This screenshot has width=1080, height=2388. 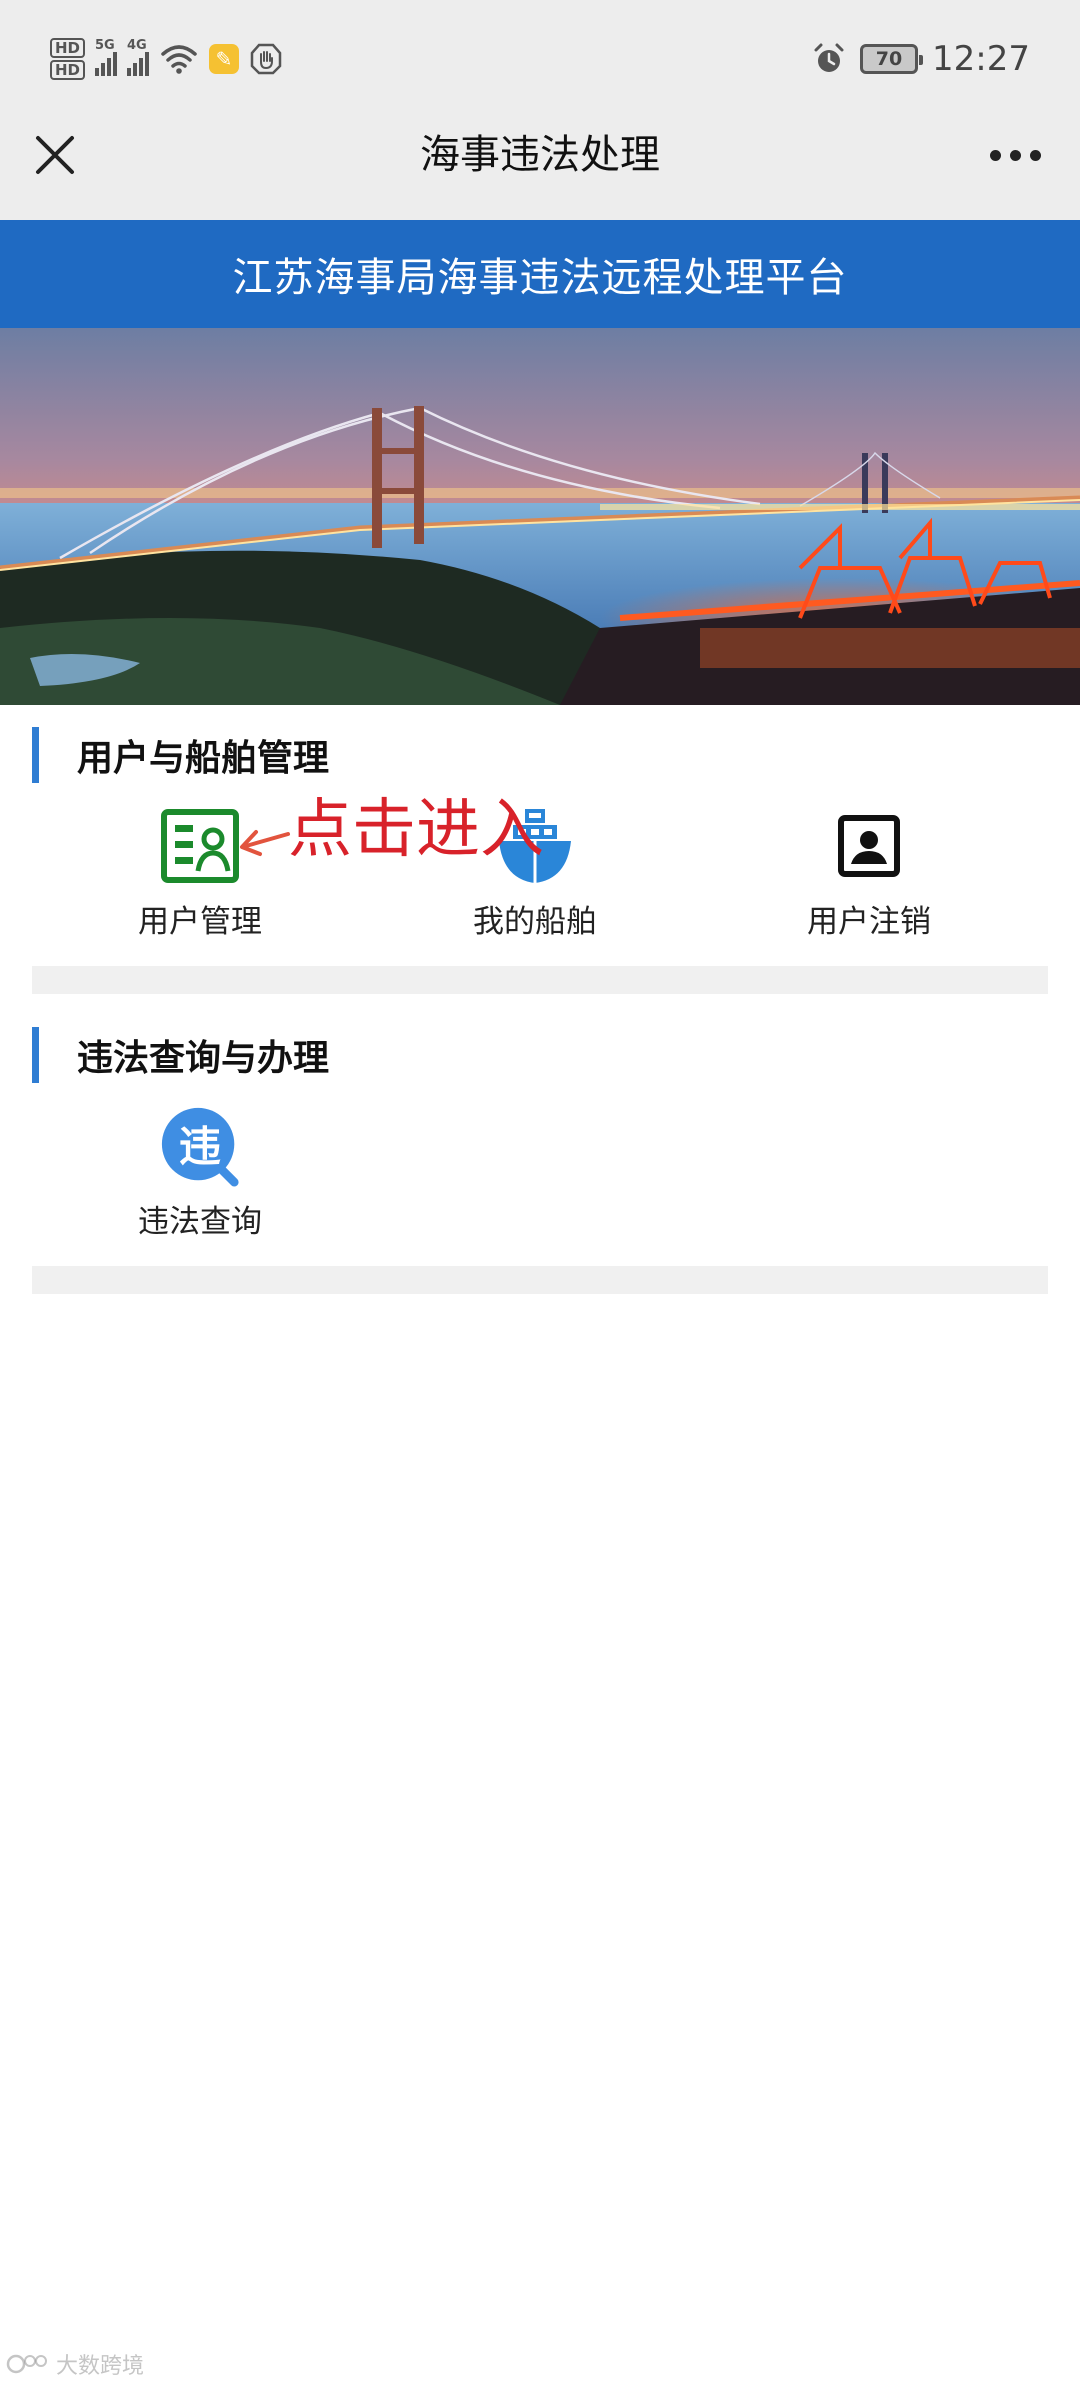 What do you see at coordinates (68, 48) in the screenshot?
I see `hd-label-1: HD` at bounding box center [68, 48].